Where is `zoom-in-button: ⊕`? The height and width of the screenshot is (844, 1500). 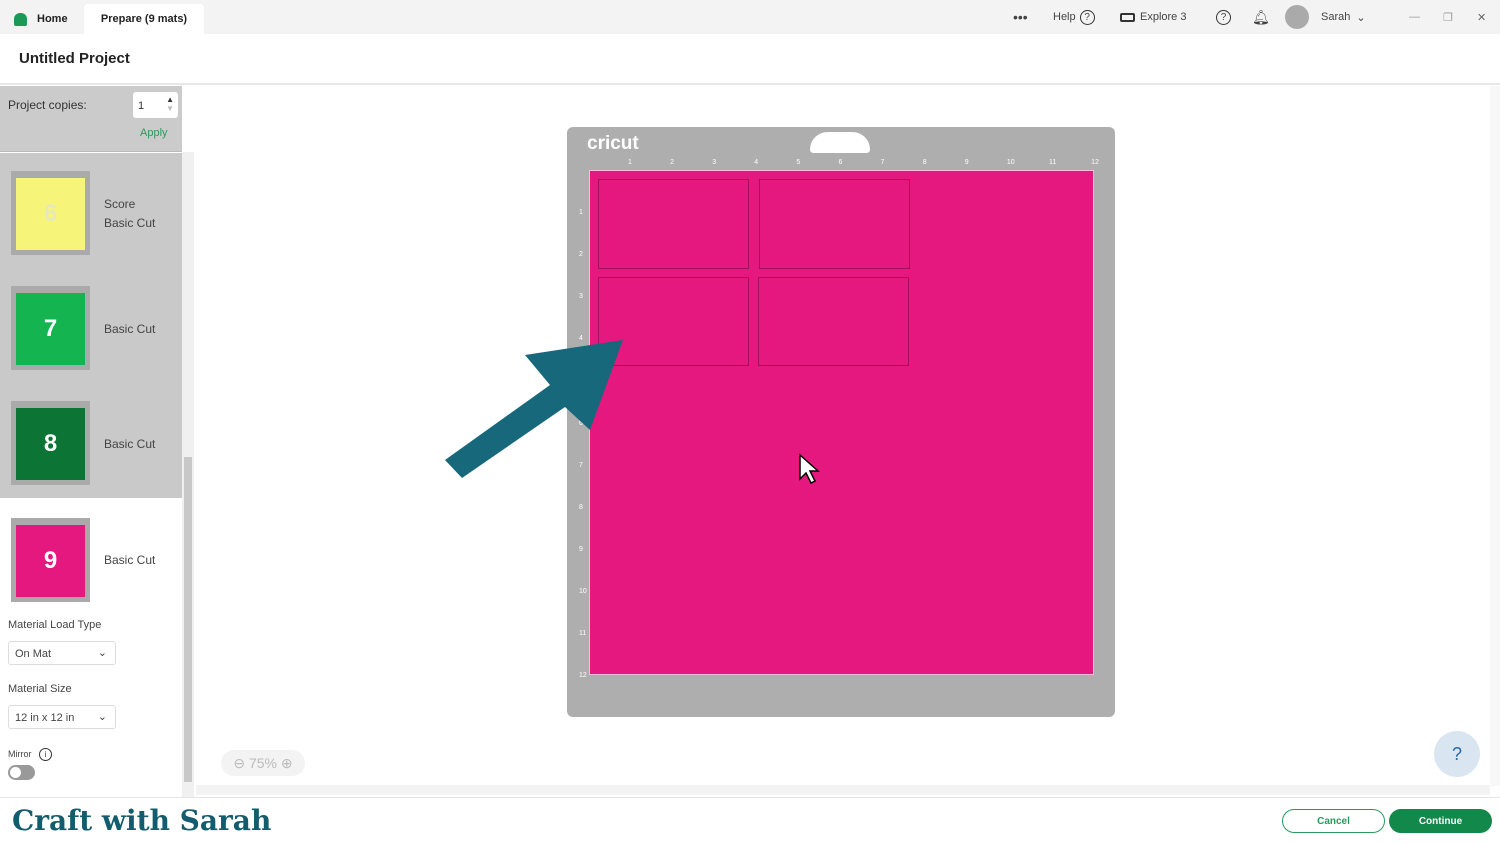
zoom-in-button: ⊕ is located at coordinates (287, 763).